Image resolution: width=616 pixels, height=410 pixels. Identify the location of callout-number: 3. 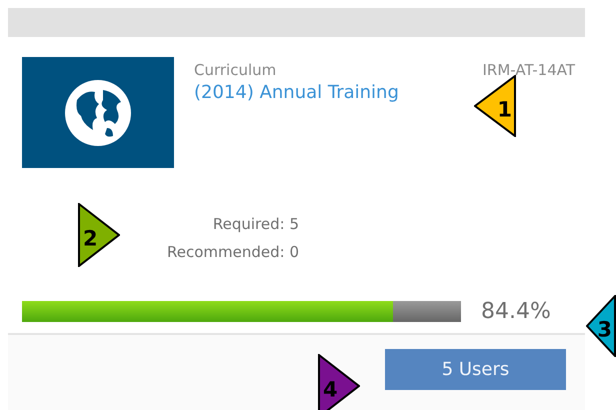
(604, 330).